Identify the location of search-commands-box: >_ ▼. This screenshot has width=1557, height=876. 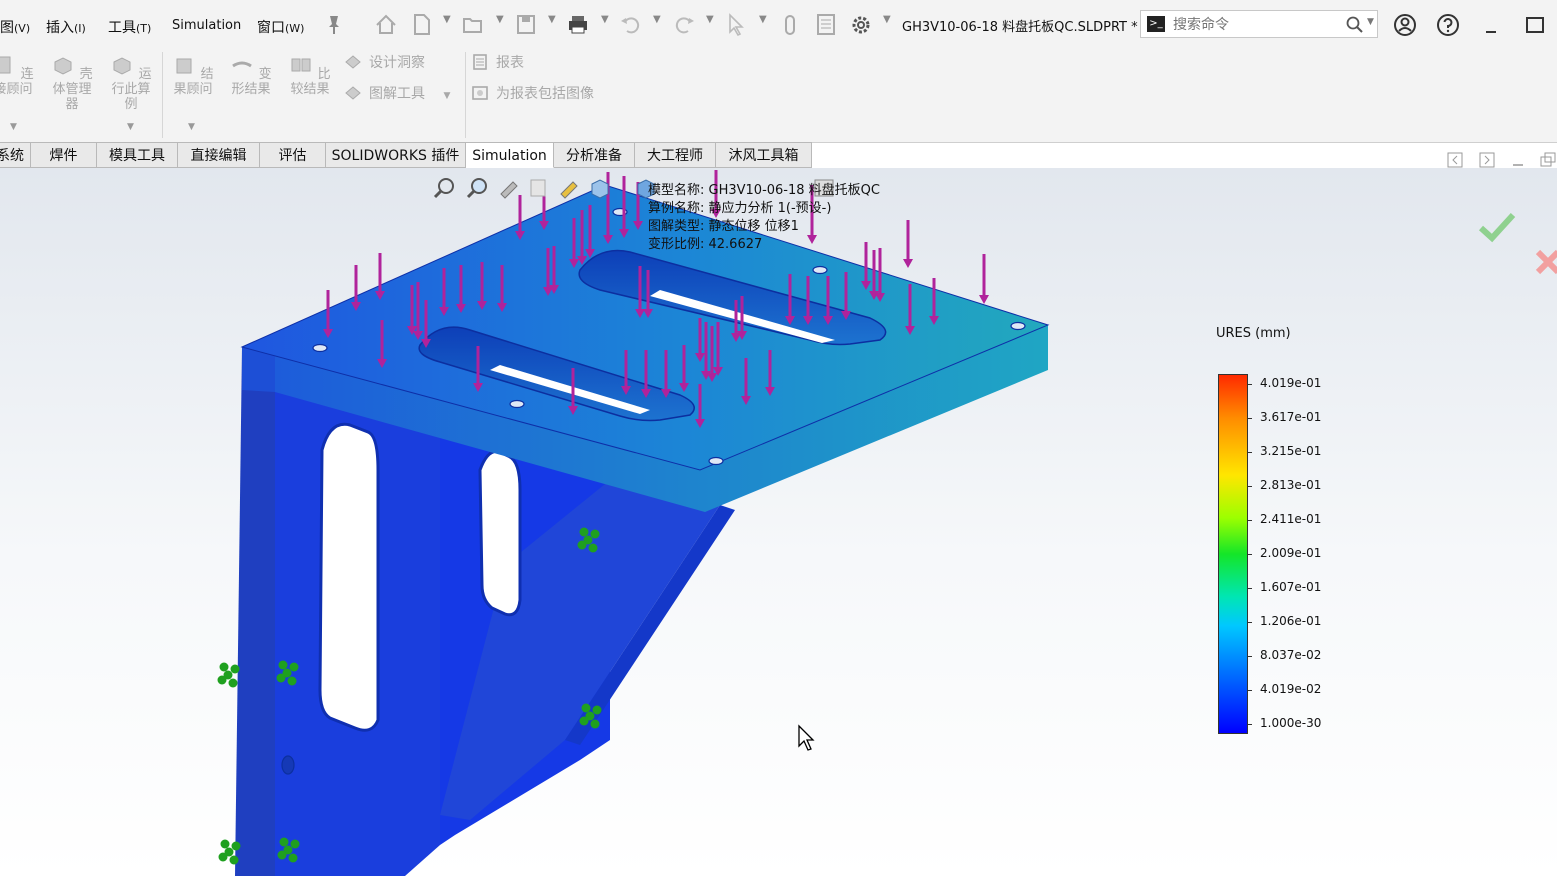
(1259, 24).